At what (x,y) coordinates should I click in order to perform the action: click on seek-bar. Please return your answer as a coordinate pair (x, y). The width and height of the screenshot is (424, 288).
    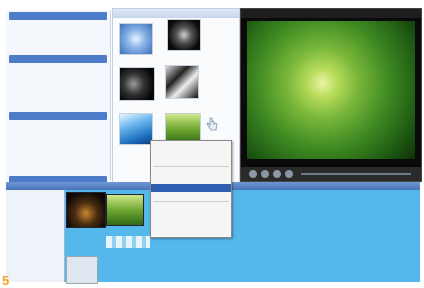
    Looking at the image, I should click on (356, 174).